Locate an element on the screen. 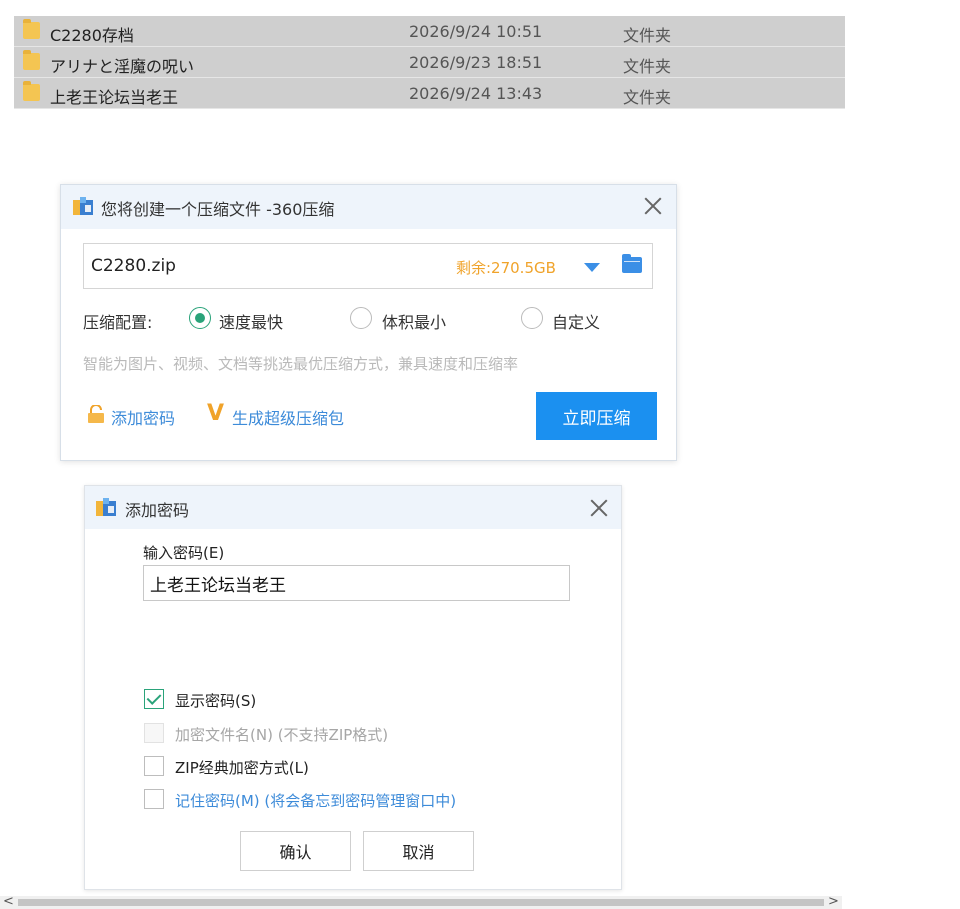  chevron-down-icon is located at coordinates (592, 267).